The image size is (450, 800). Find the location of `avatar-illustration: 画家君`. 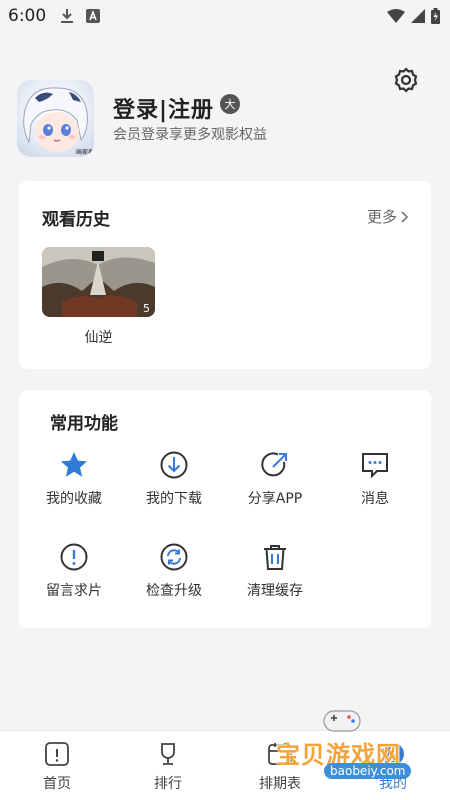

avatar-illustration: 画家君 is located at coordinates (58, 121).